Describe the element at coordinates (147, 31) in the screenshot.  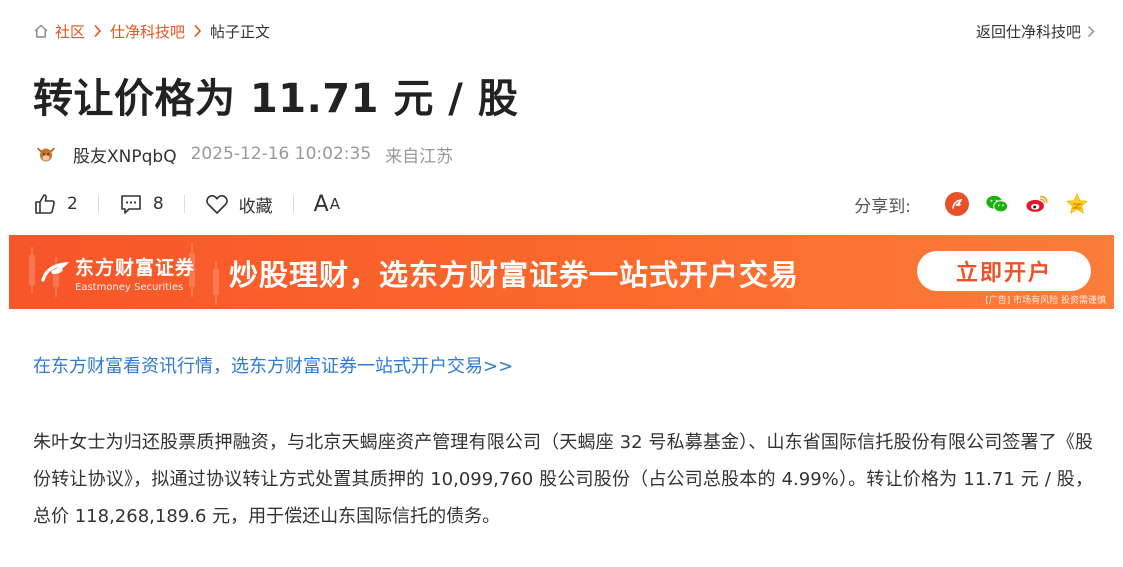
I see `breadcrumb-forum: 仕净科技吧` at that location.